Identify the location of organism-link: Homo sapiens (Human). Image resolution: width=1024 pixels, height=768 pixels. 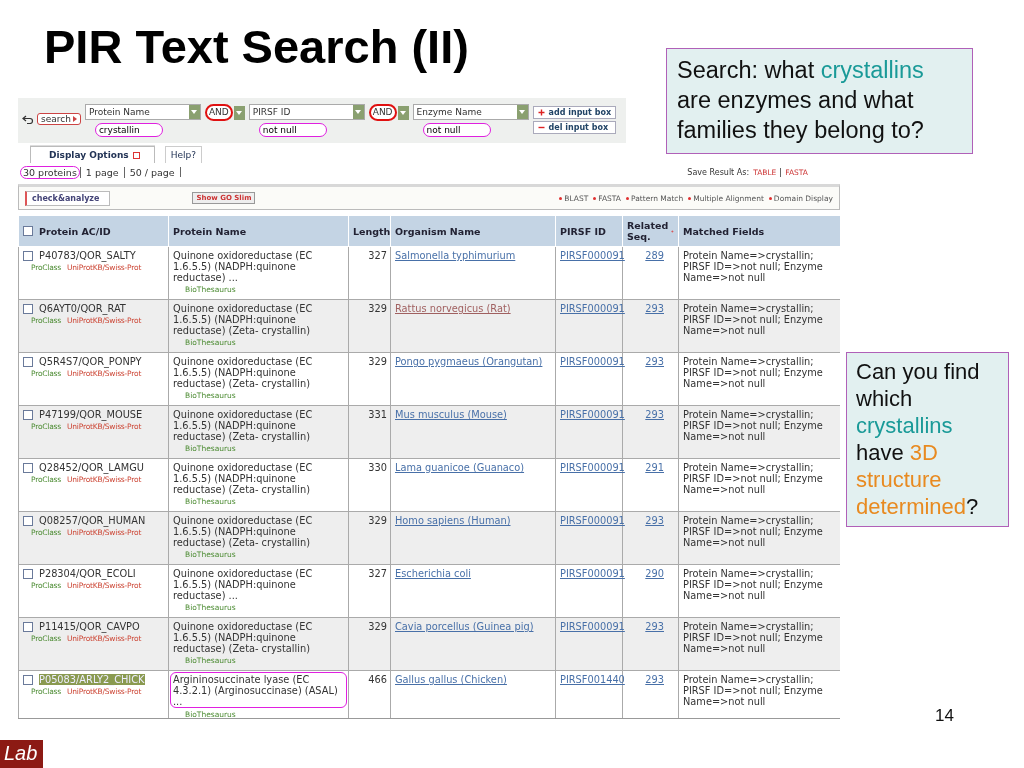
(453, 520).